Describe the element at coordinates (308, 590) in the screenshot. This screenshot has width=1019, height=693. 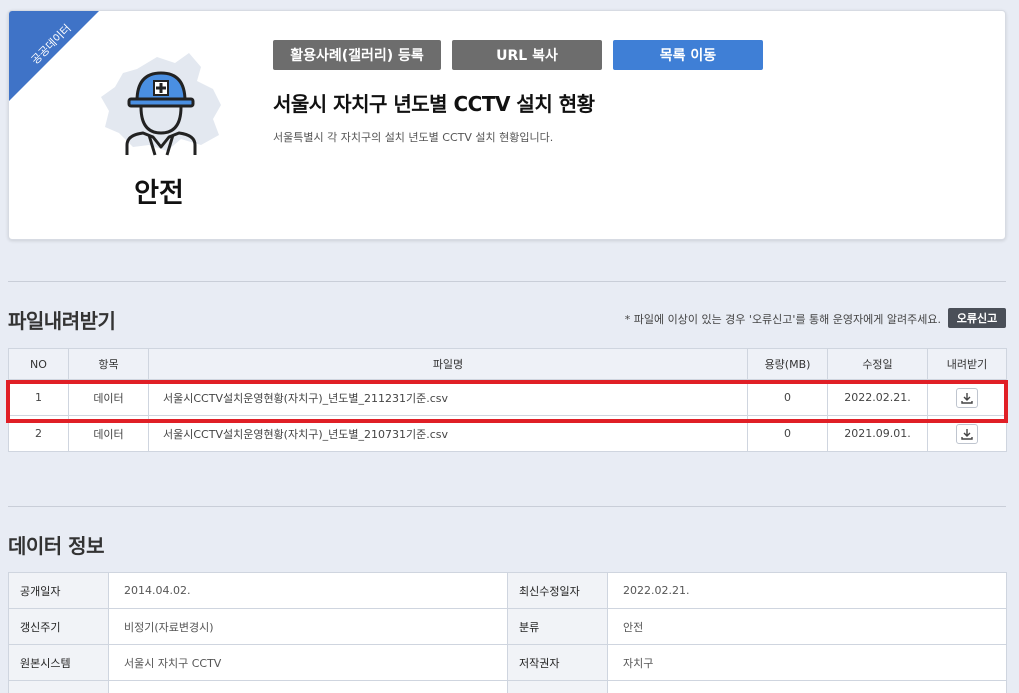
I see `info-value: 2014.04.02.` at that location.